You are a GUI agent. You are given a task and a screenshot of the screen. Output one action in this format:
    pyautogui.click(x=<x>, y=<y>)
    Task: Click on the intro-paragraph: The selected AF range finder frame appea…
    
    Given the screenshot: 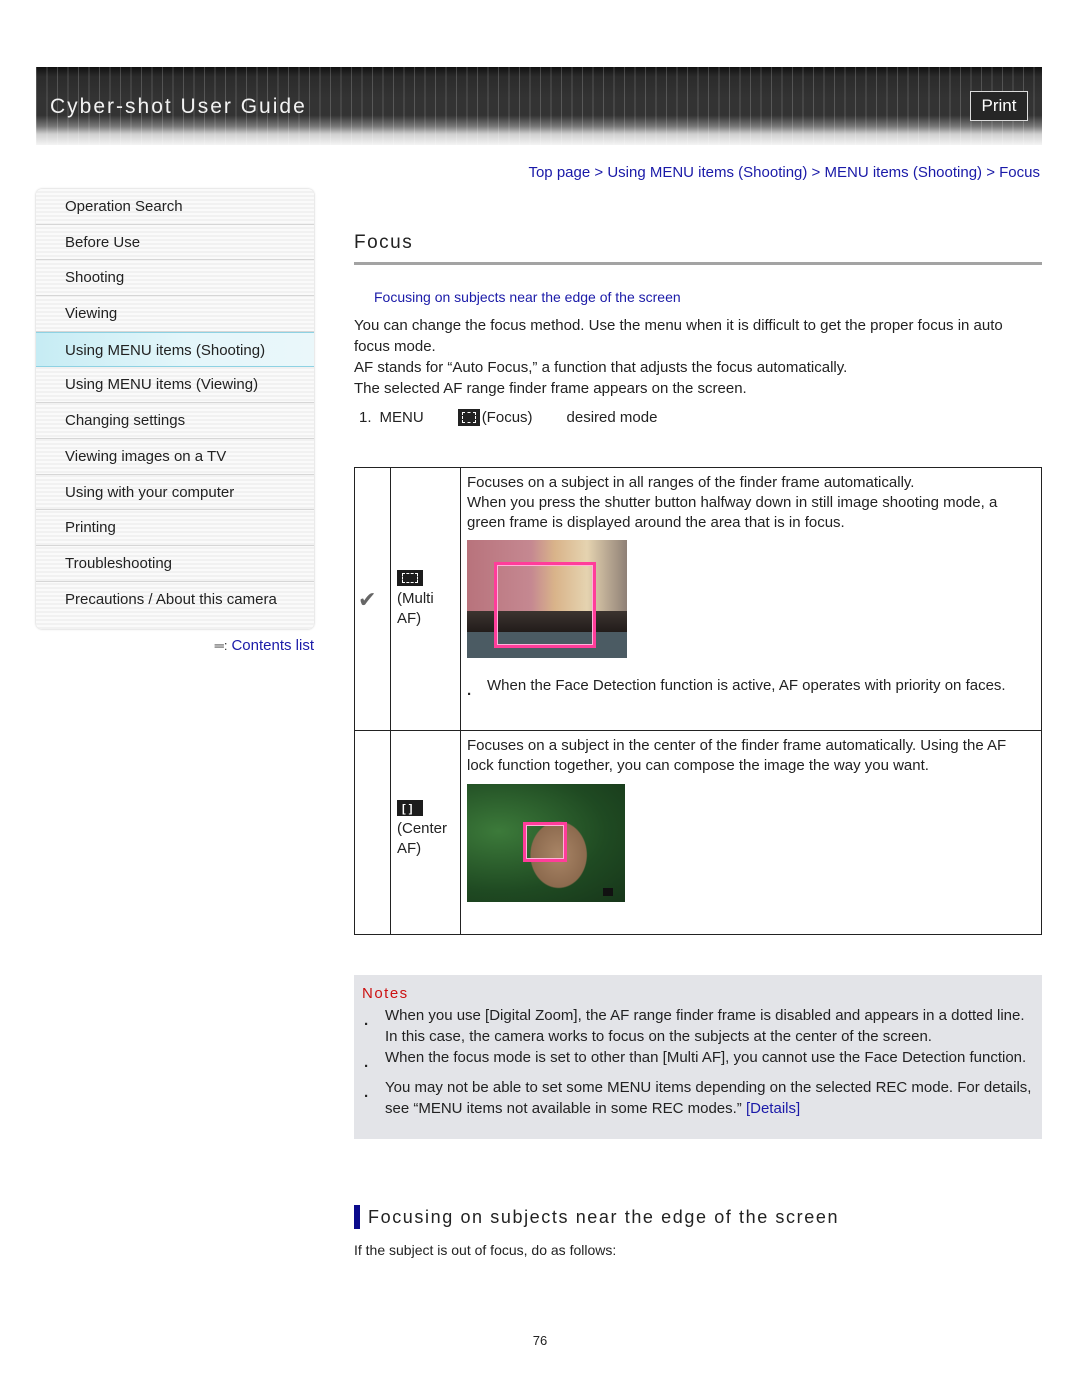 What is the action you would take?
    pyautogui.click(x=550, y=388)
    